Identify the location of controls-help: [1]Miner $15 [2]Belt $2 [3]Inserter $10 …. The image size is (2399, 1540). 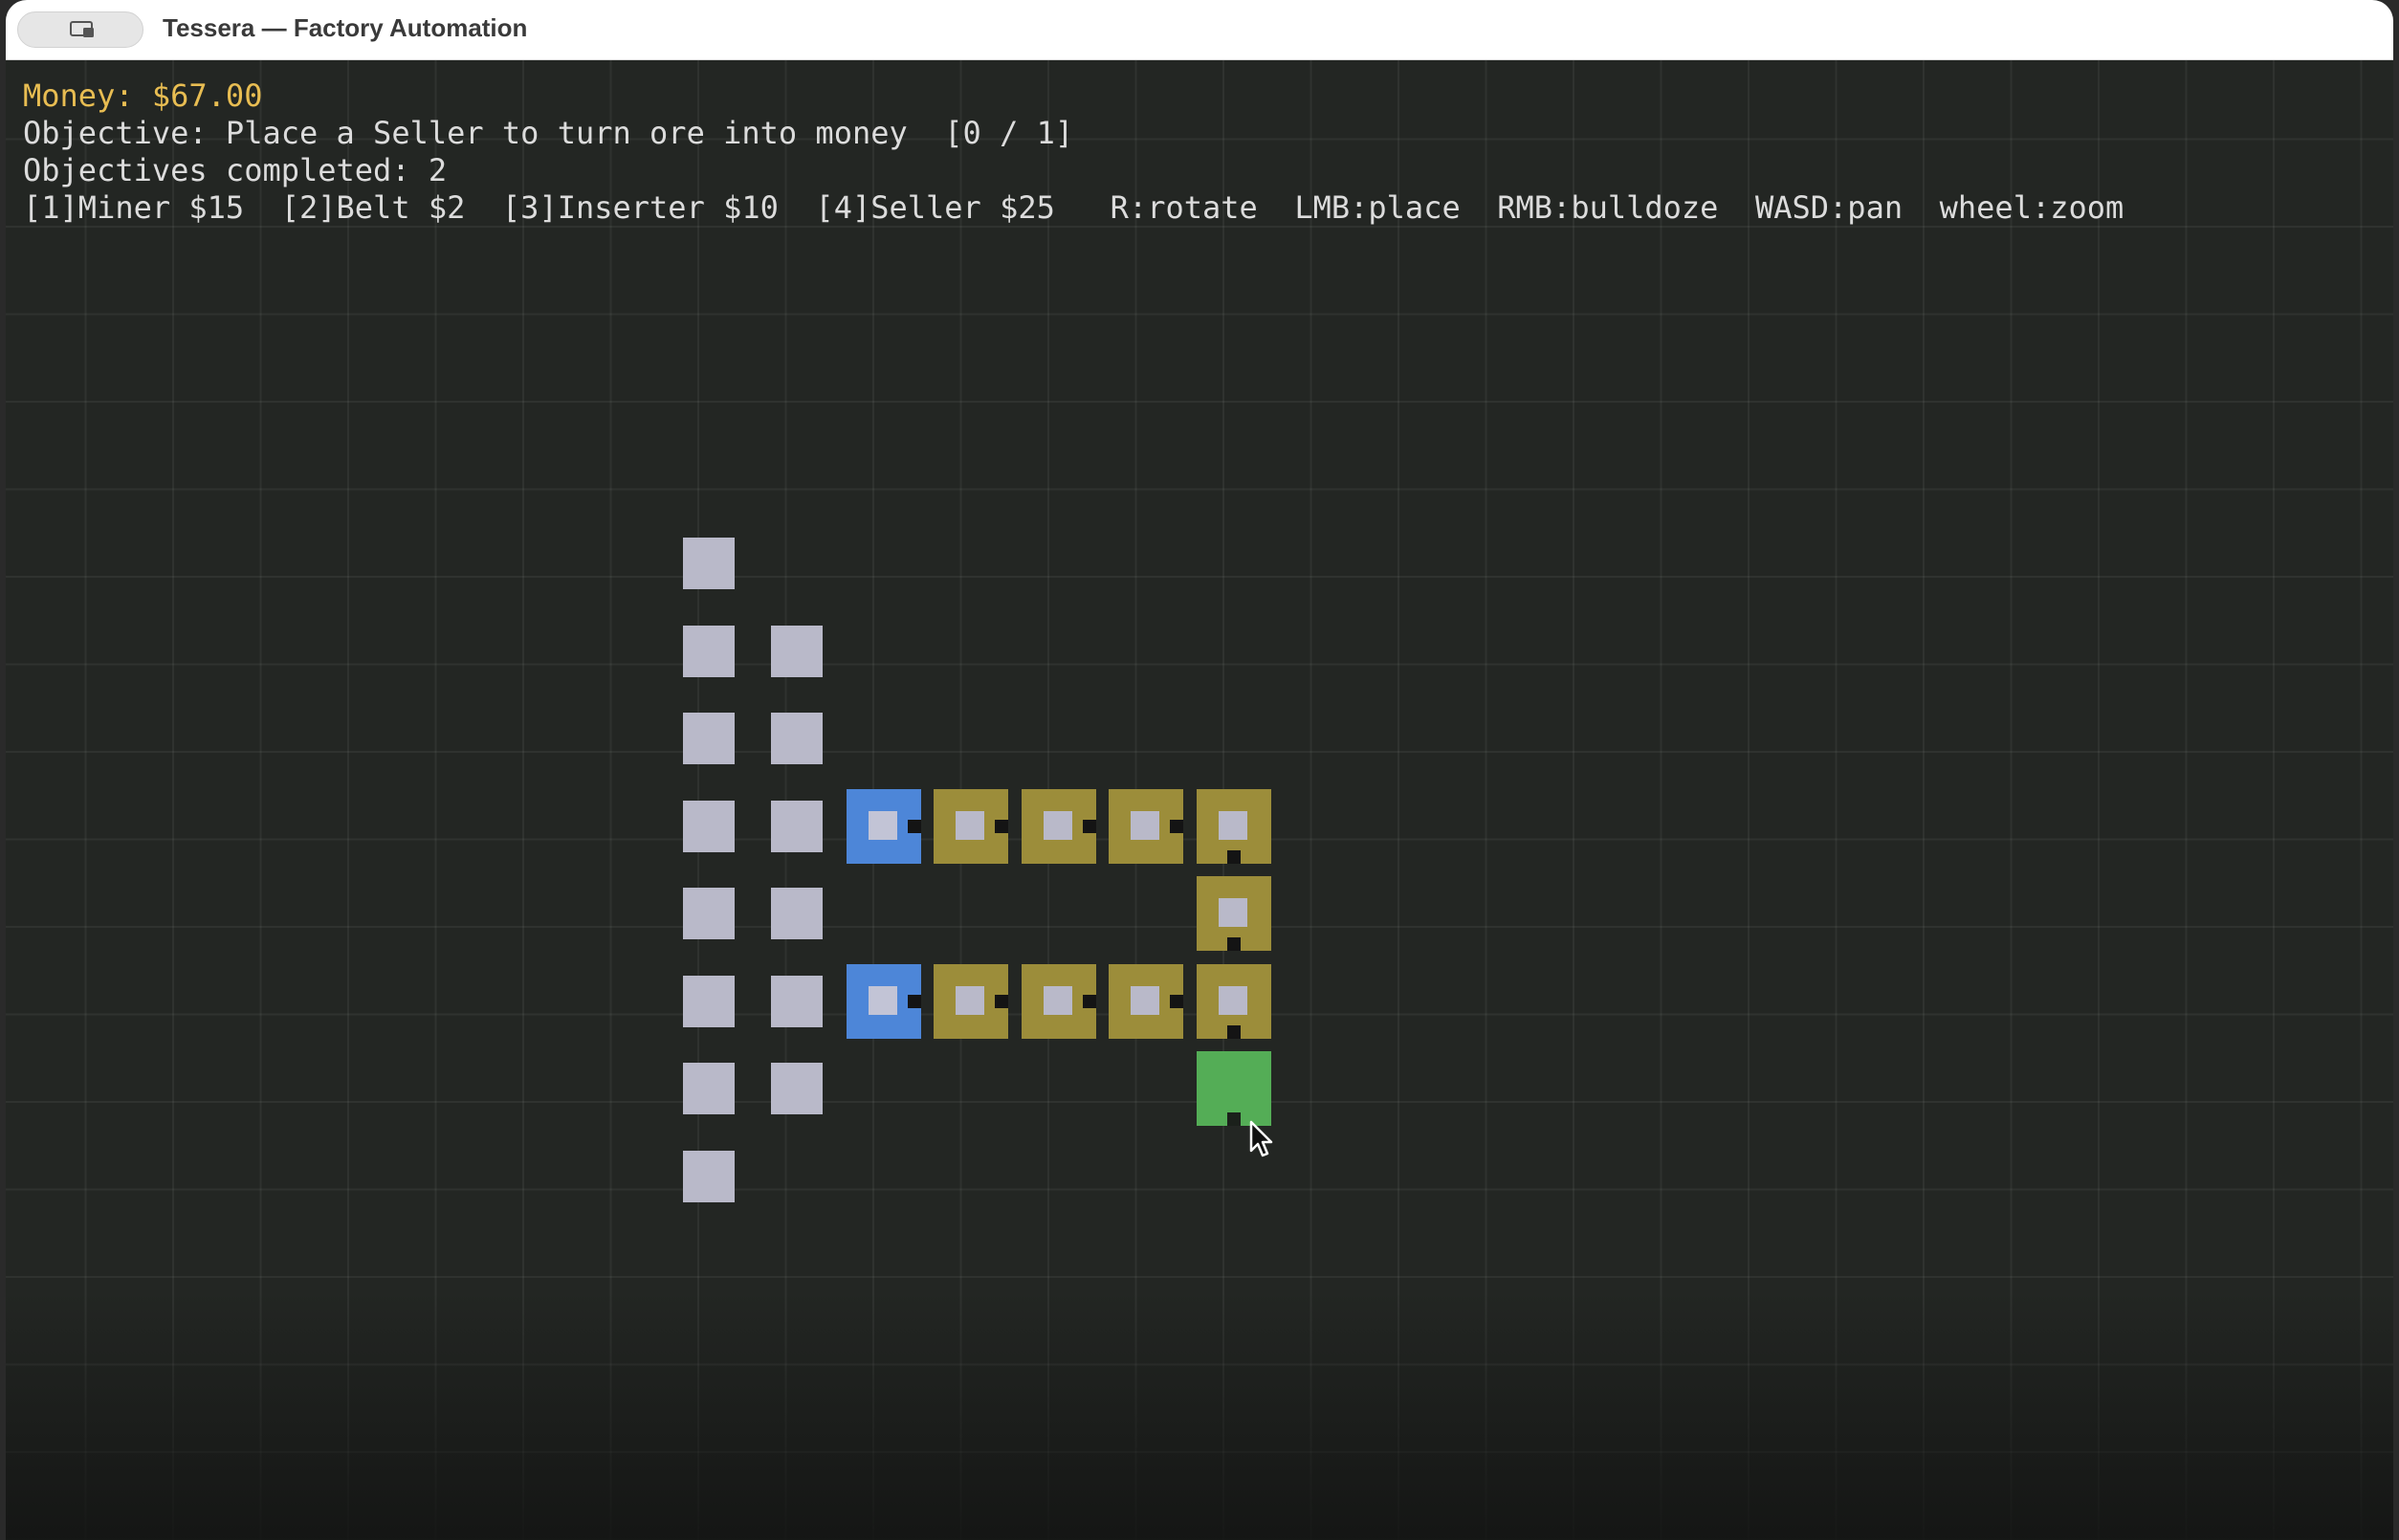
(1073, 207).